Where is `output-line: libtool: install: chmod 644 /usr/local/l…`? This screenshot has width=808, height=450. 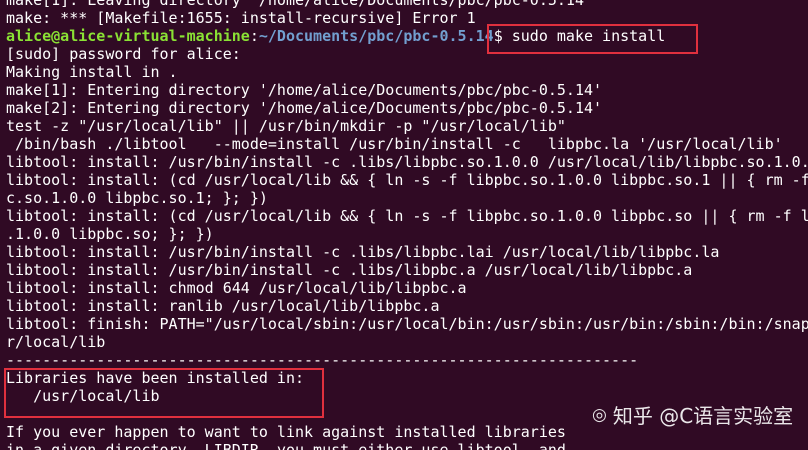 output-line: libtool: install: chmod 644 /usr/local/l… is located at coordinates (236, 288).